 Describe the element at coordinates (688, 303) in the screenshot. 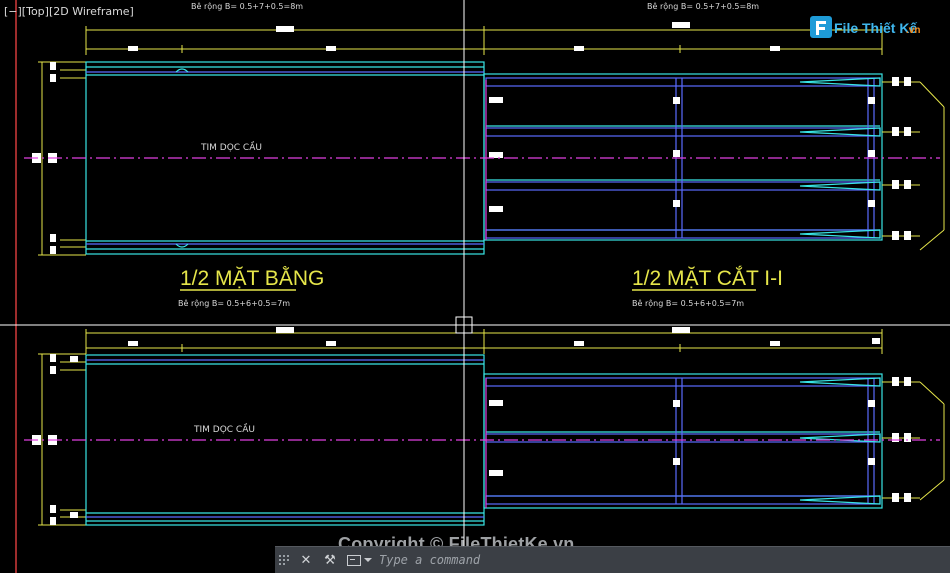

I see `dim-label-bottom-right: Bê rộng B= 0.5+6+0.5=7m` at that location.